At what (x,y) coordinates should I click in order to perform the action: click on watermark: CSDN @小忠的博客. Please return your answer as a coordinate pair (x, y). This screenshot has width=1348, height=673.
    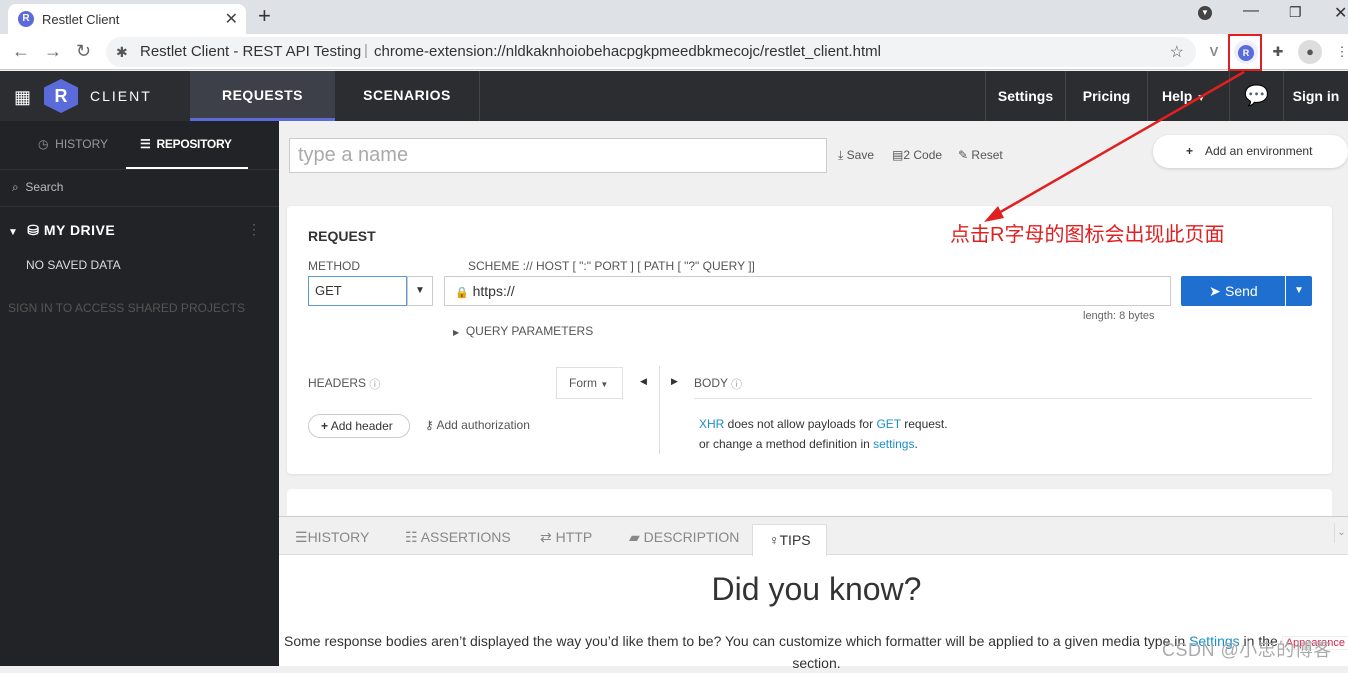
    Looking at the image, I should click on (1247, 650).